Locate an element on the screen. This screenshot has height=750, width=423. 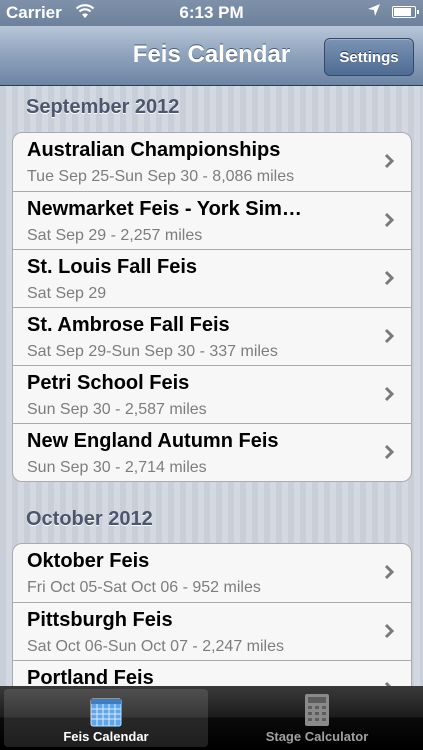
status-bar: Carrier 6:13 PM is located at coordinates (211, 13).